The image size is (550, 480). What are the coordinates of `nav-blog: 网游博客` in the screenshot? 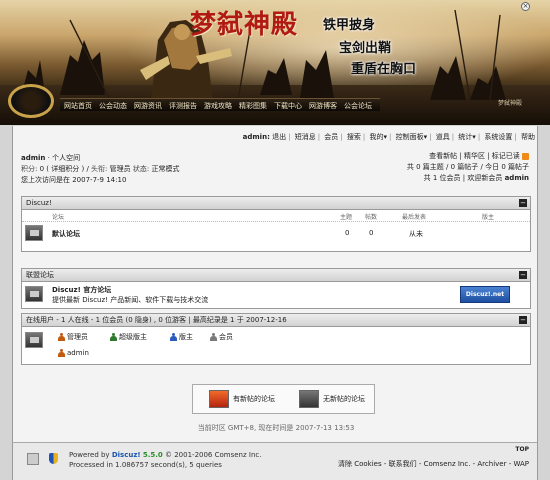 It's located at (323, 106).